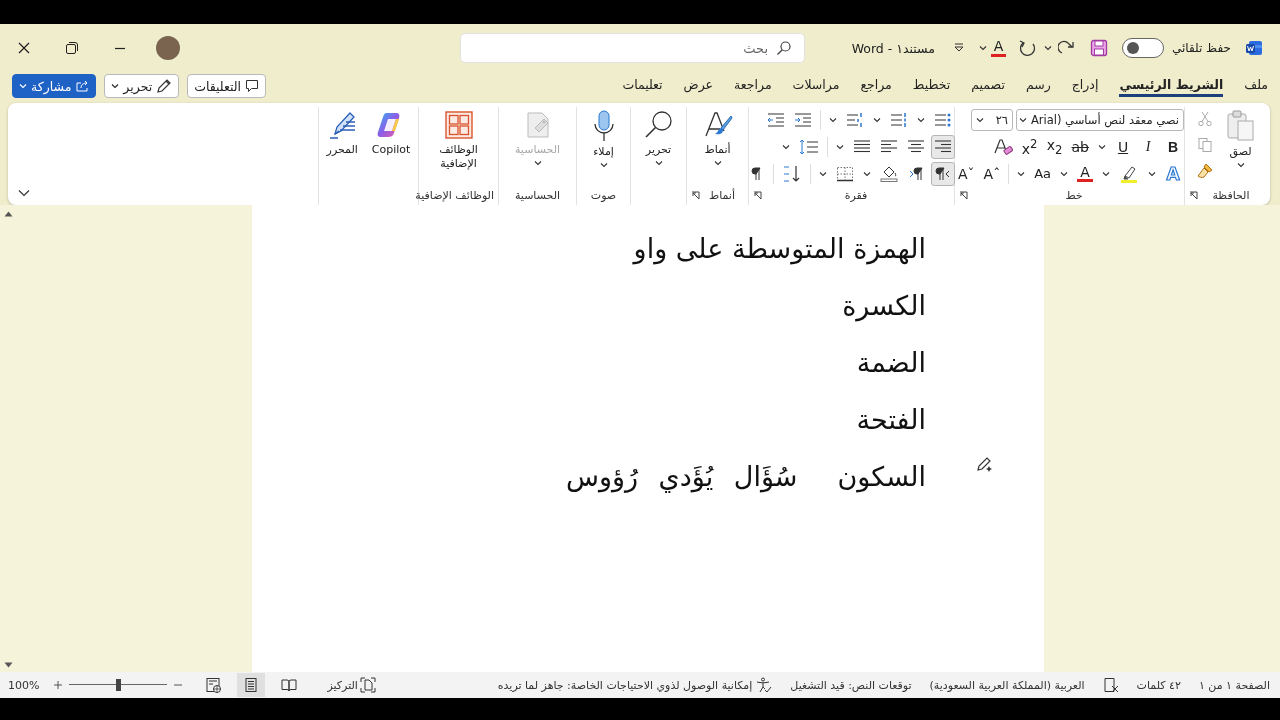 The height and width of the screenshot is (720, 1280). Describe the element at coordinates (251, 685) in the screenshot. I see `print-view-button` at that location.